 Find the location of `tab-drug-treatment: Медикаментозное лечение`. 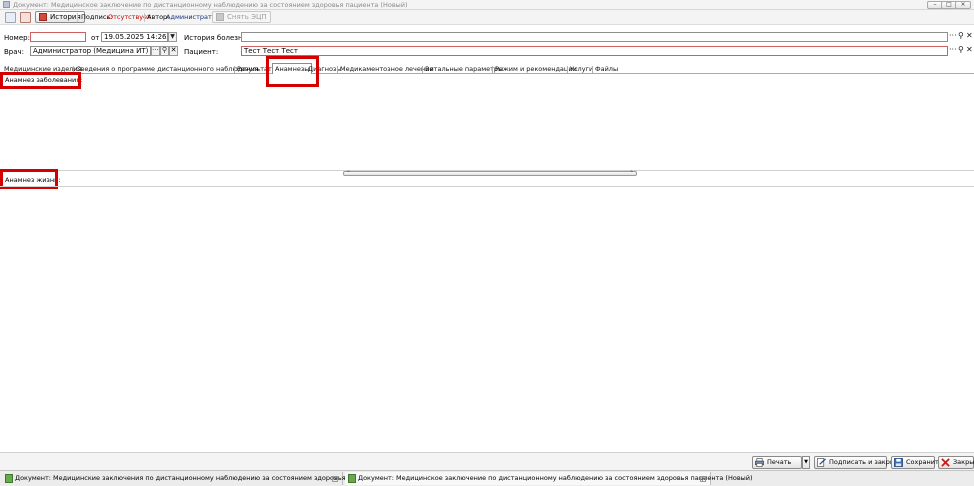

tab-drug-treatment: Медикаментозное лечение is located at coordinates (386, 69).